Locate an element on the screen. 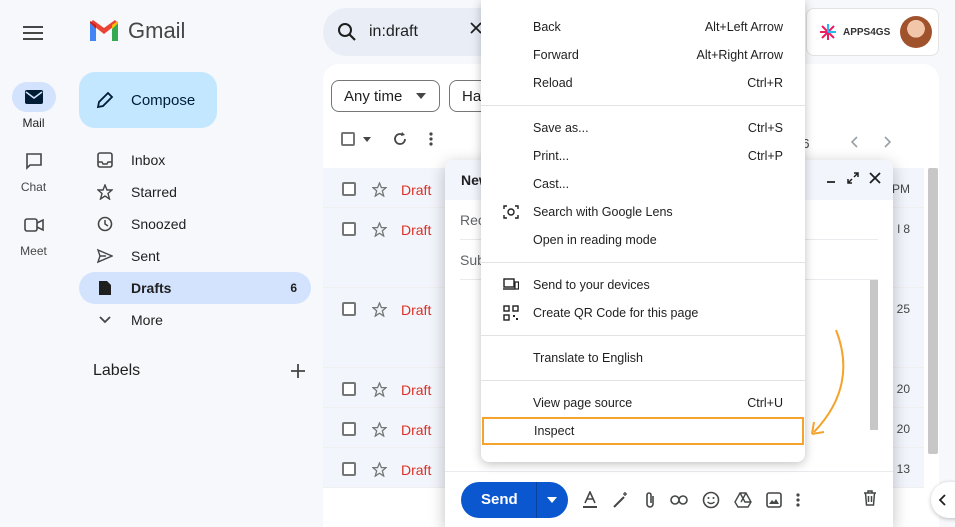 The height and width of the screenshot is (527, 955). select-all-checkbox is located at coordinates (348, 139).